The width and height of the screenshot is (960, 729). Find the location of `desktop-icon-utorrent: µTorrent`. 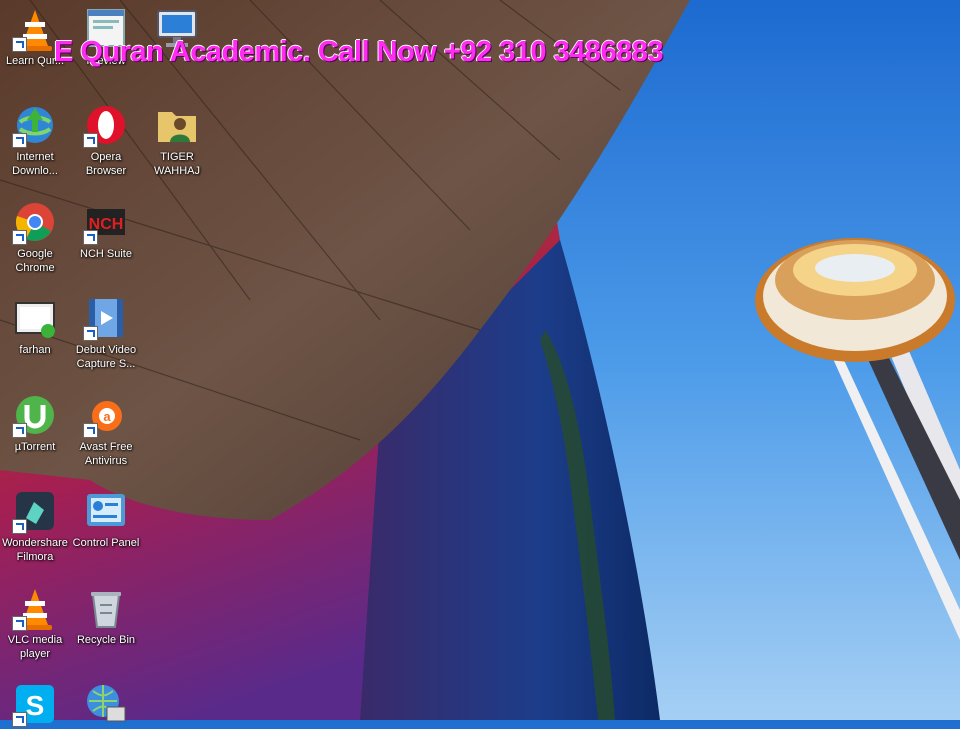

desktop-icon-utorrent: µTorrent is located at coordinates (35, 423).